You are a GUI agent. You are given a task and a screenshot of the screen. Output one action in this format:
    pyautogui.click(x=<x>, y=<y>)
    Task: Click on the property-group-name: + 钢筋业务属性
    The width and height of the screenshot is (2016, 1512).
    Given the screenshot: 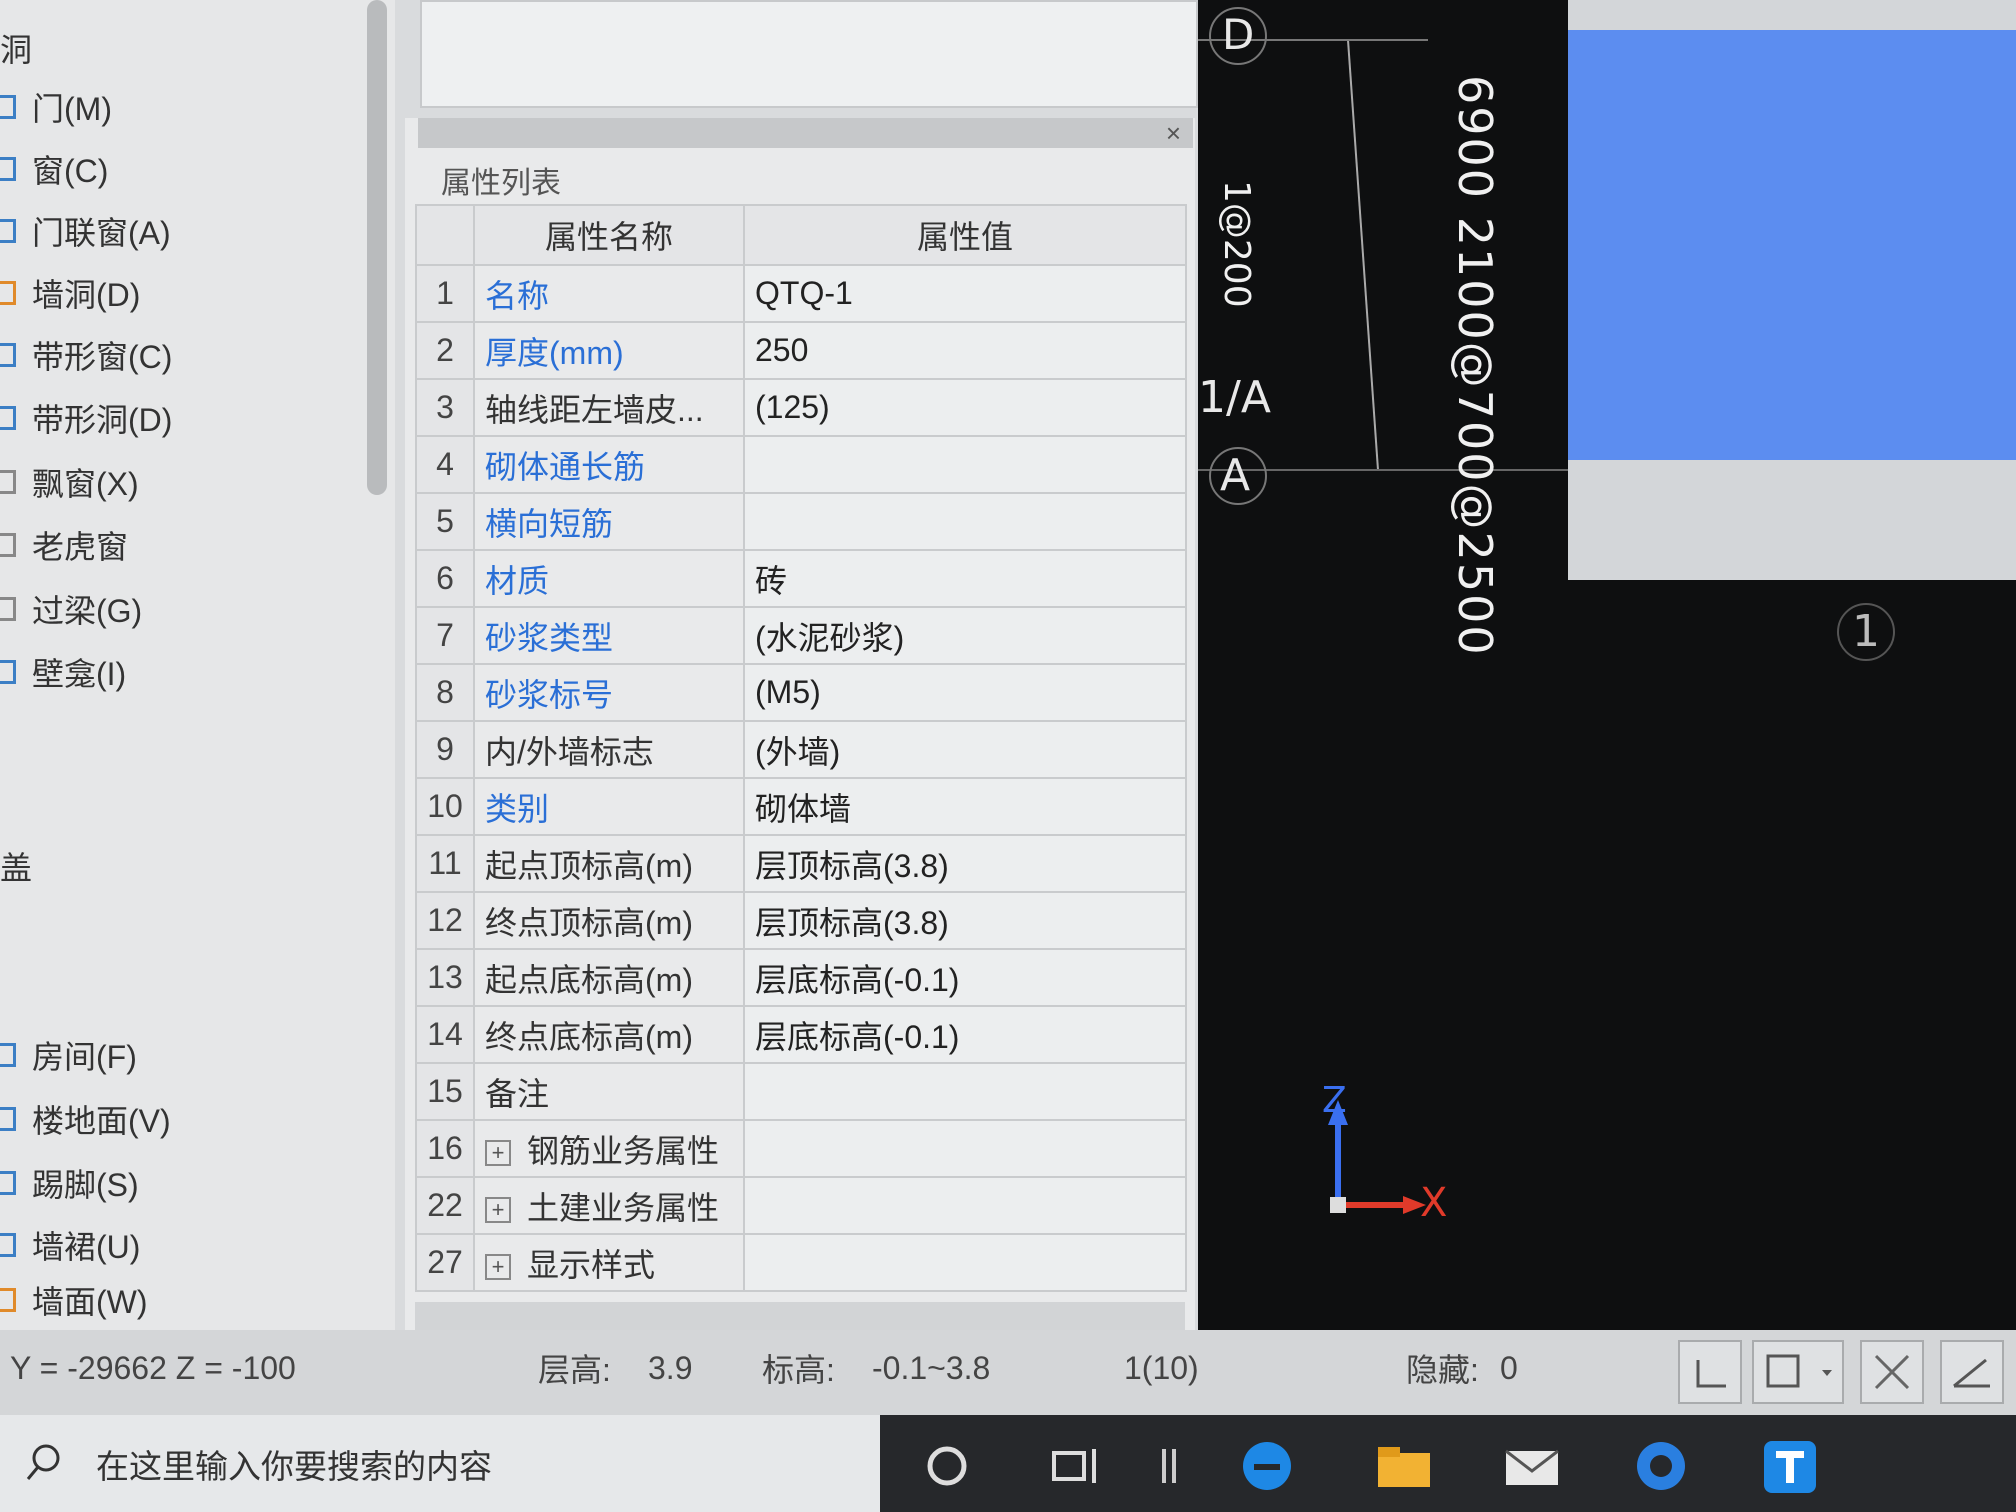 What is the action you would take?
    pyautogui.click(x=609, y=1148)
    